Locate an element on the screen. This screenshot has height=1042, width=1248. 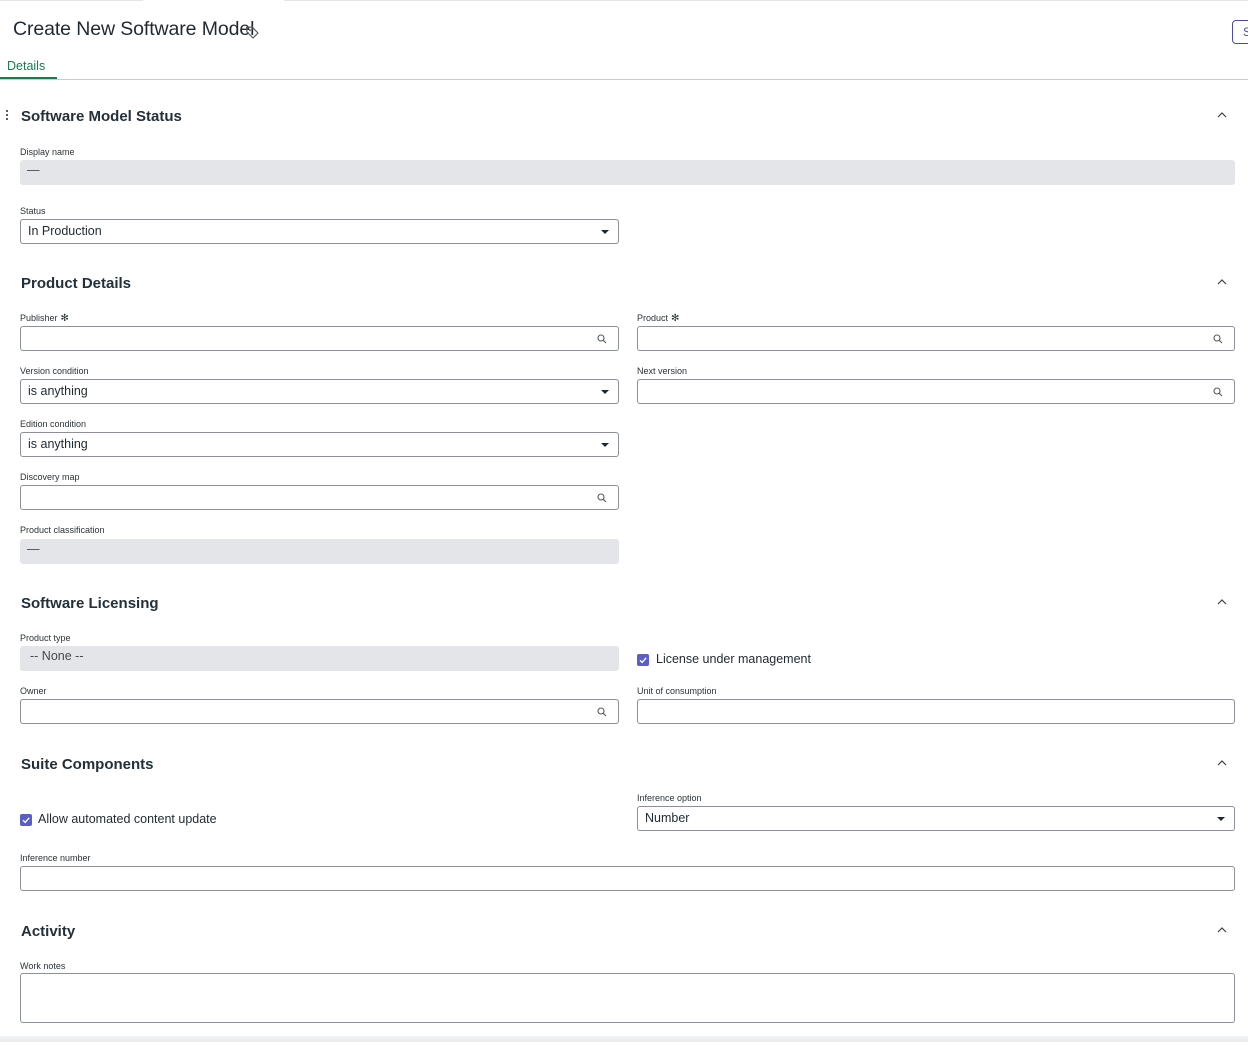
section-title-status: Software Model Status is located at coordinates (101, 116).